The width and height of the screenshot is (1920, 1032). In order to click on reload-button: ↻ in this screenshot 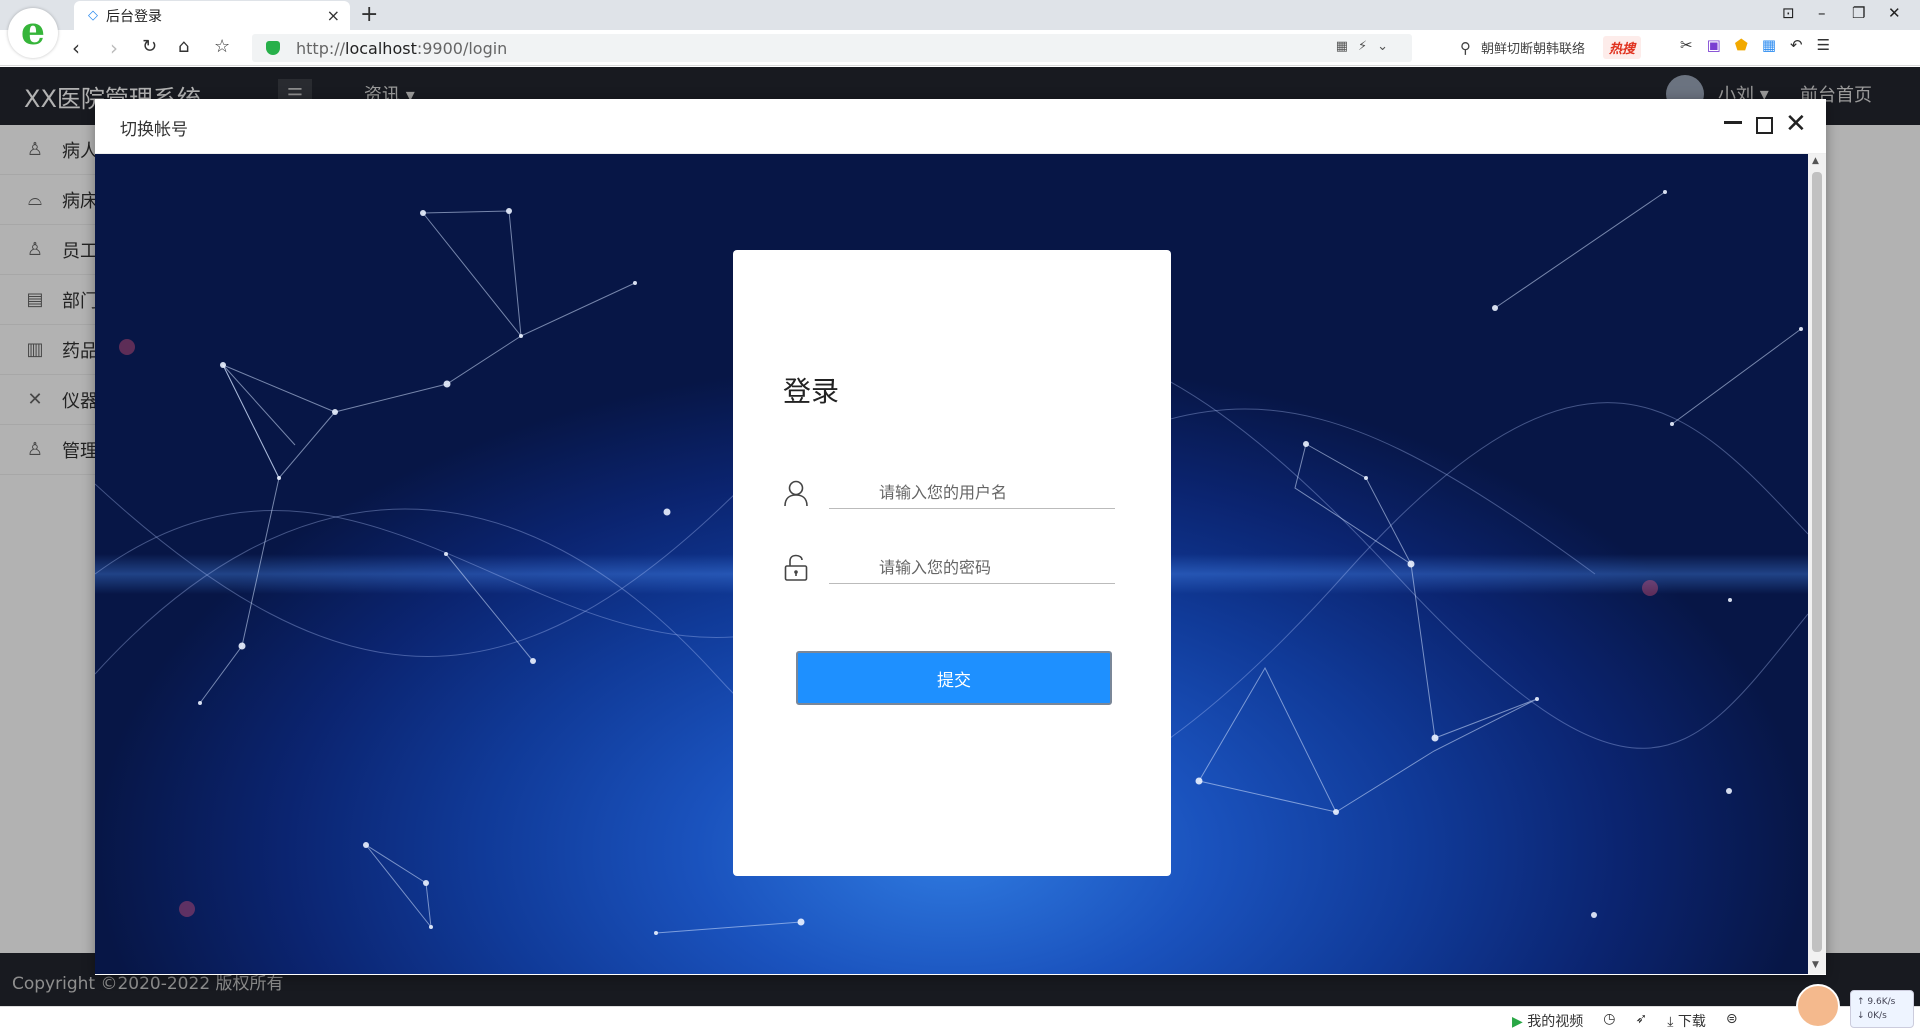, I will do `click(149, 46)`.